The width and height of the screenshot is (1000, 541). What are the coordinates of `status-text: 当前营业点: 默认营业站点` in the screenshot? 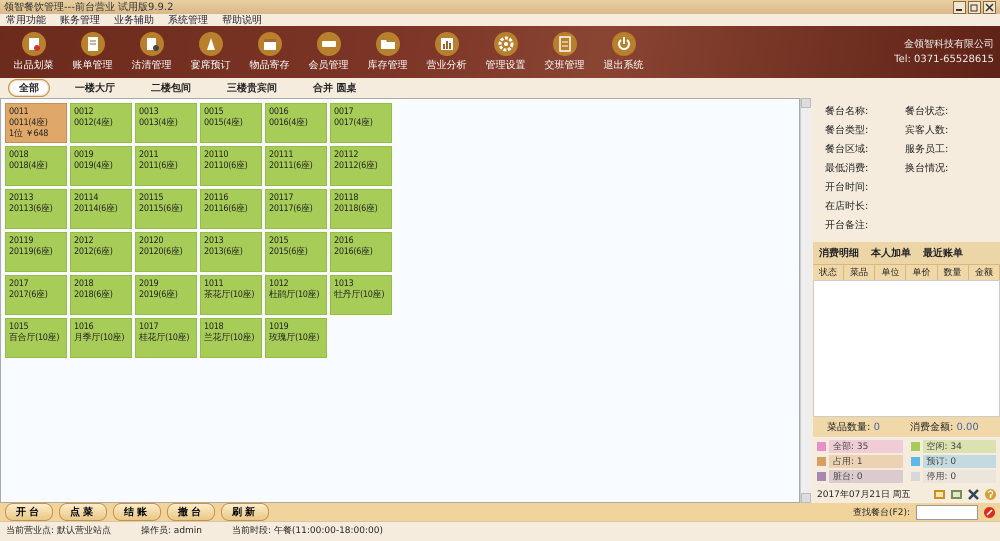 It's located at (58, 530).